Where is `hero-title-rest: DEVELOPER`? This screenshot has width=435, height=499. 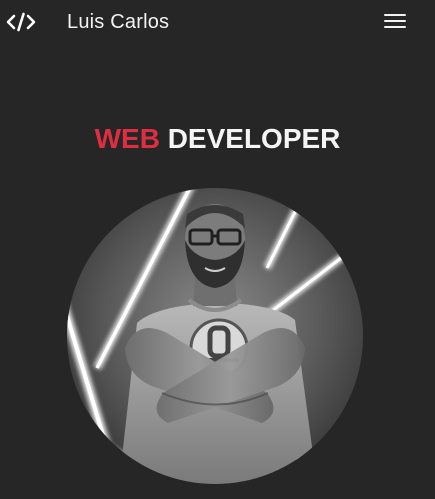
hero-title-rest: DEVELOPER is located at coordinates (254, 138).